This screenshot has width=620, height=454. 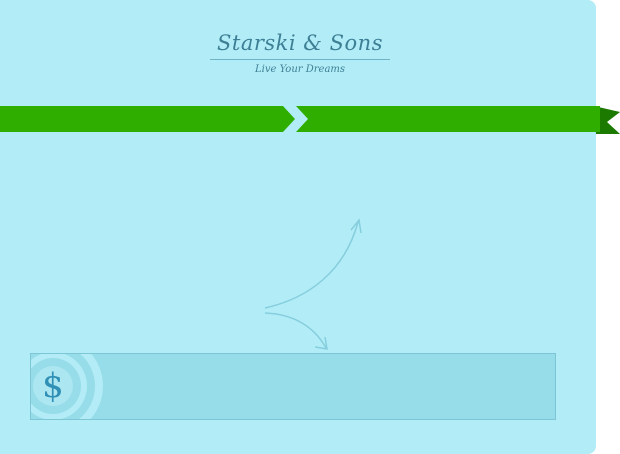 I want to click on ribbon-banner-icon, so click(x=310, y=120).